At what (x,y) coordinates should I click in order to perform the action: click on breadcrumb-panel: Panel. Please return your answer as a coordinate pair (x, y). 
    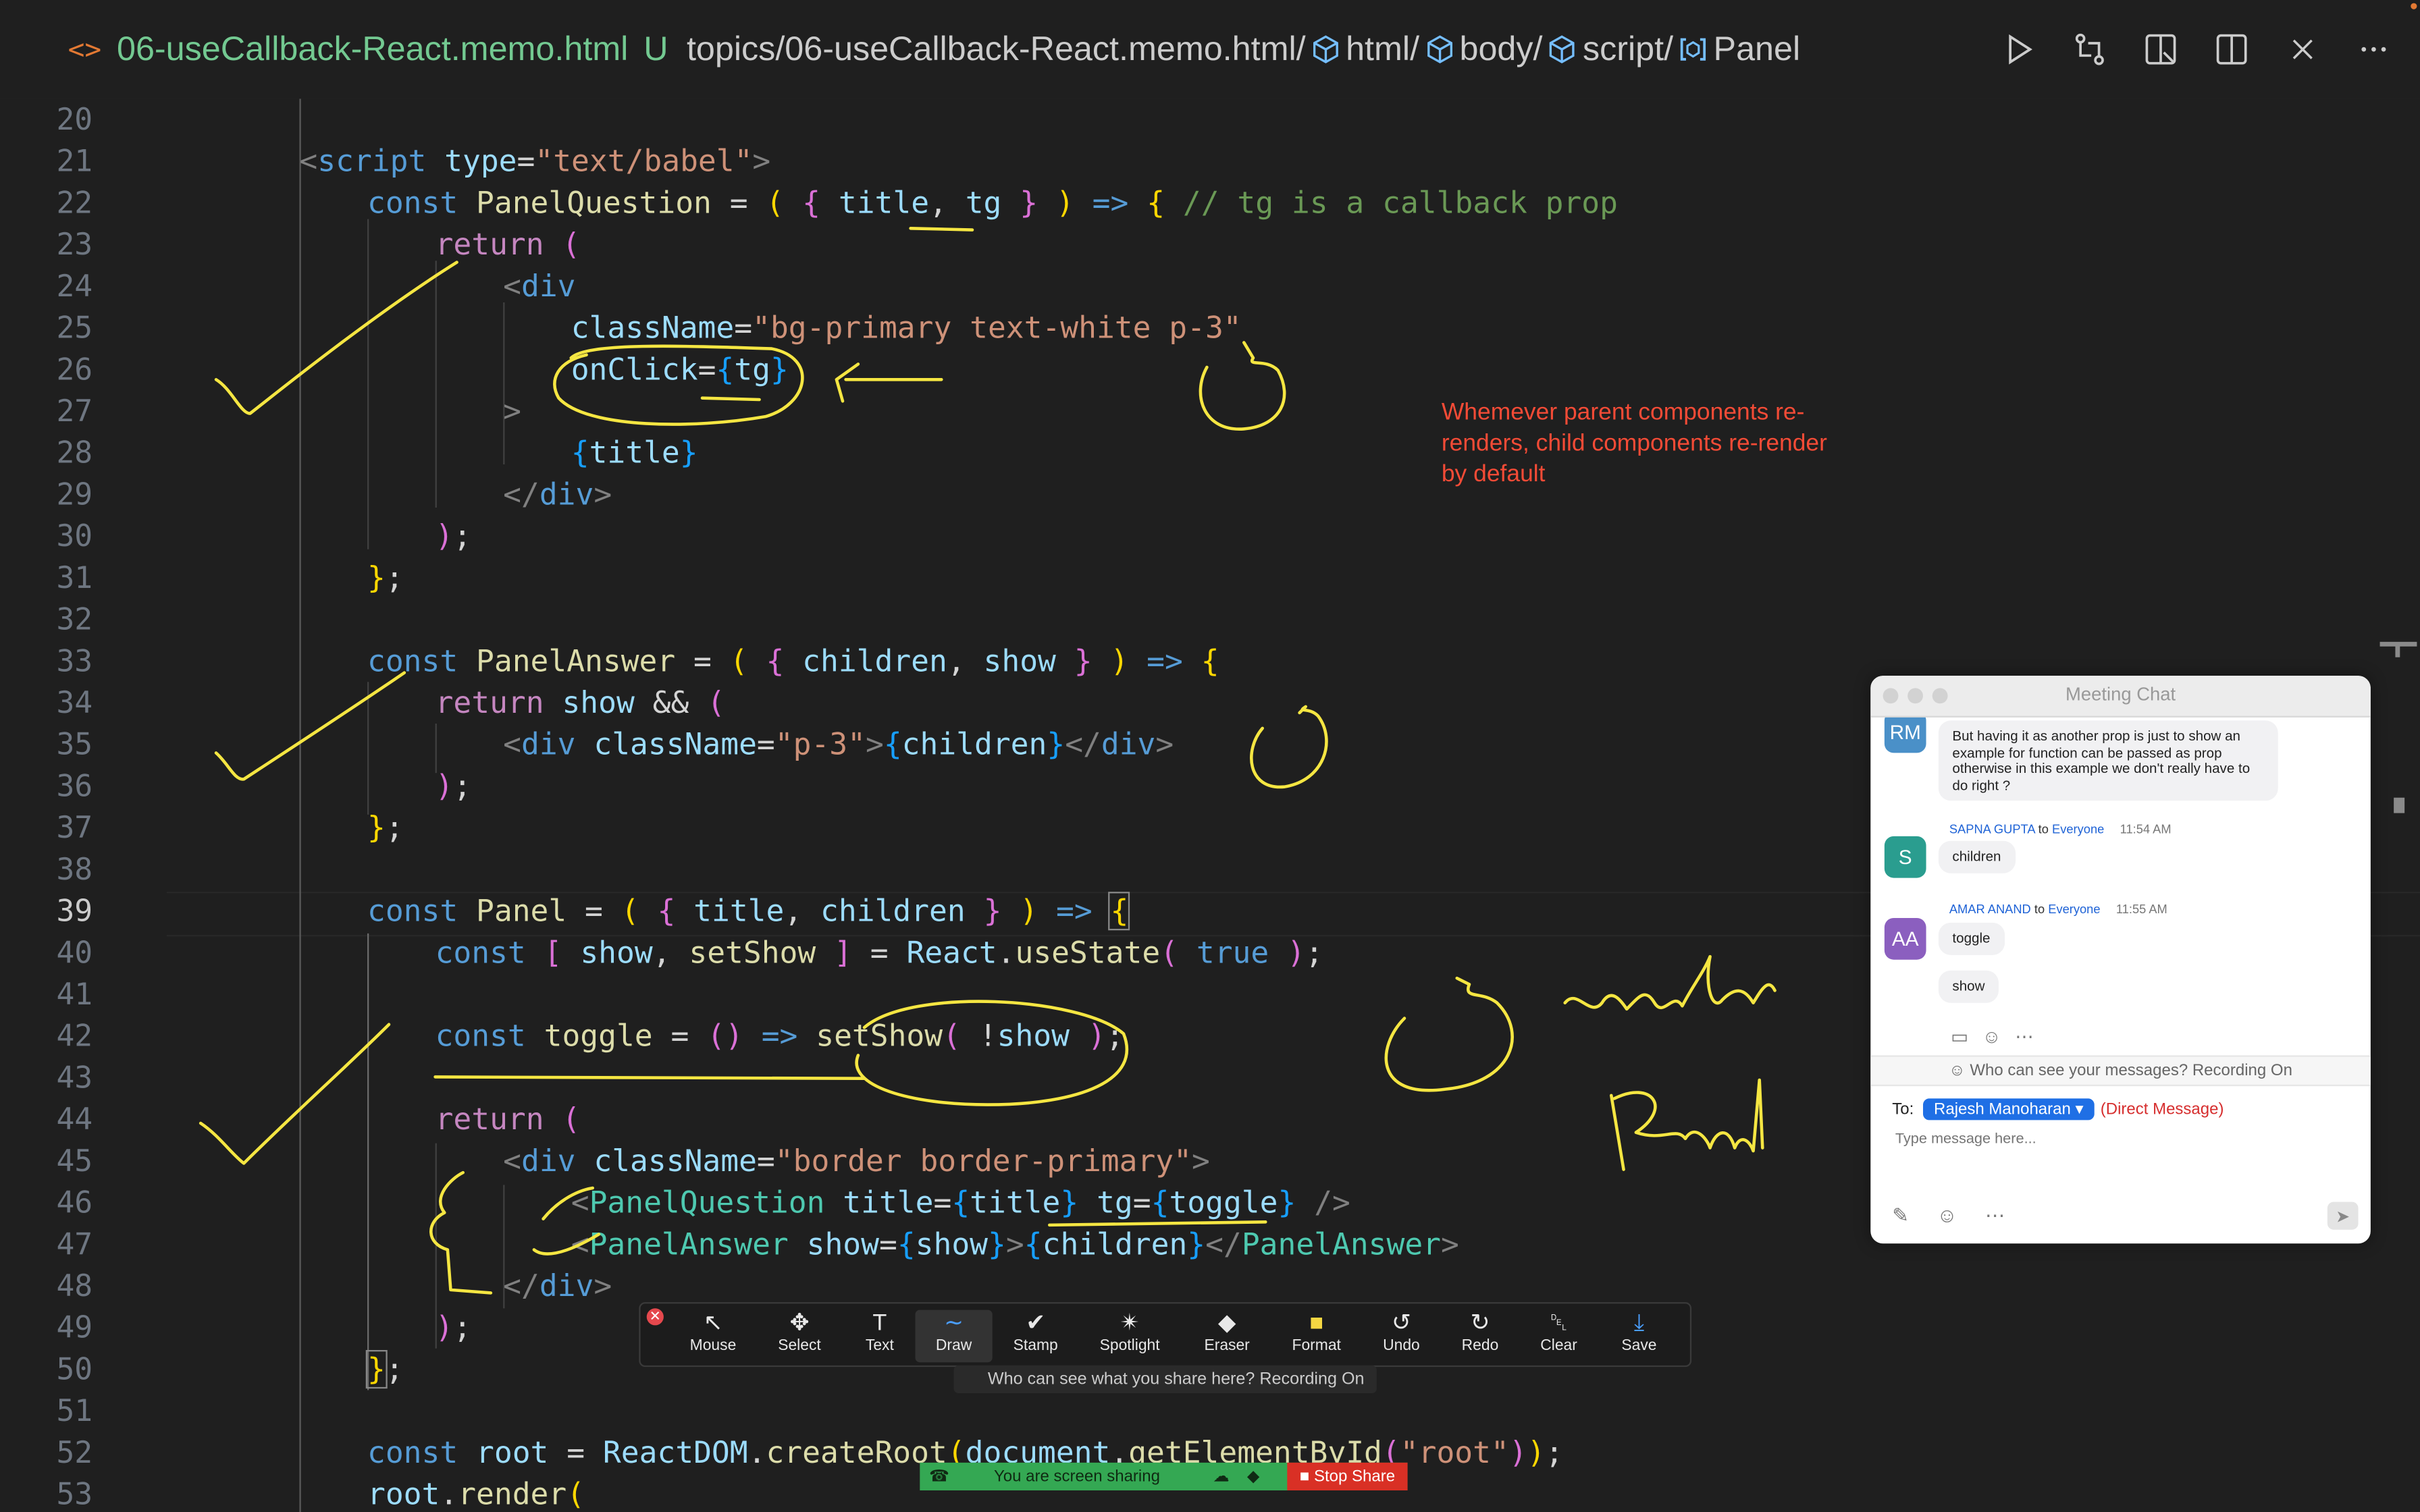
    Looking at the image, I should click on (1757, 49).